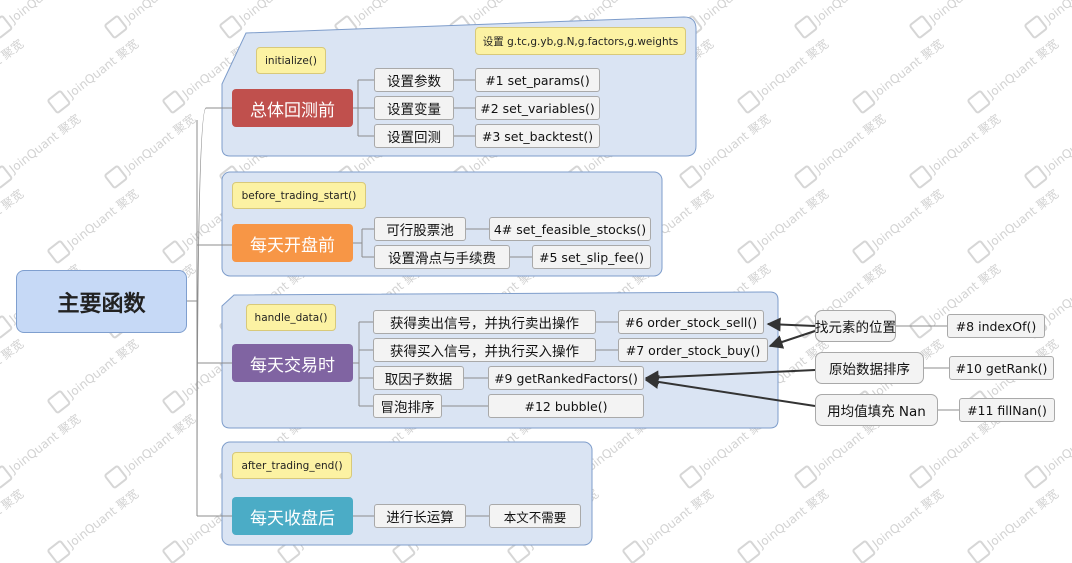  Describe the element at coordinates (292, 363) in the screenshot. I see `category-trading: 每天交易时` at that location.